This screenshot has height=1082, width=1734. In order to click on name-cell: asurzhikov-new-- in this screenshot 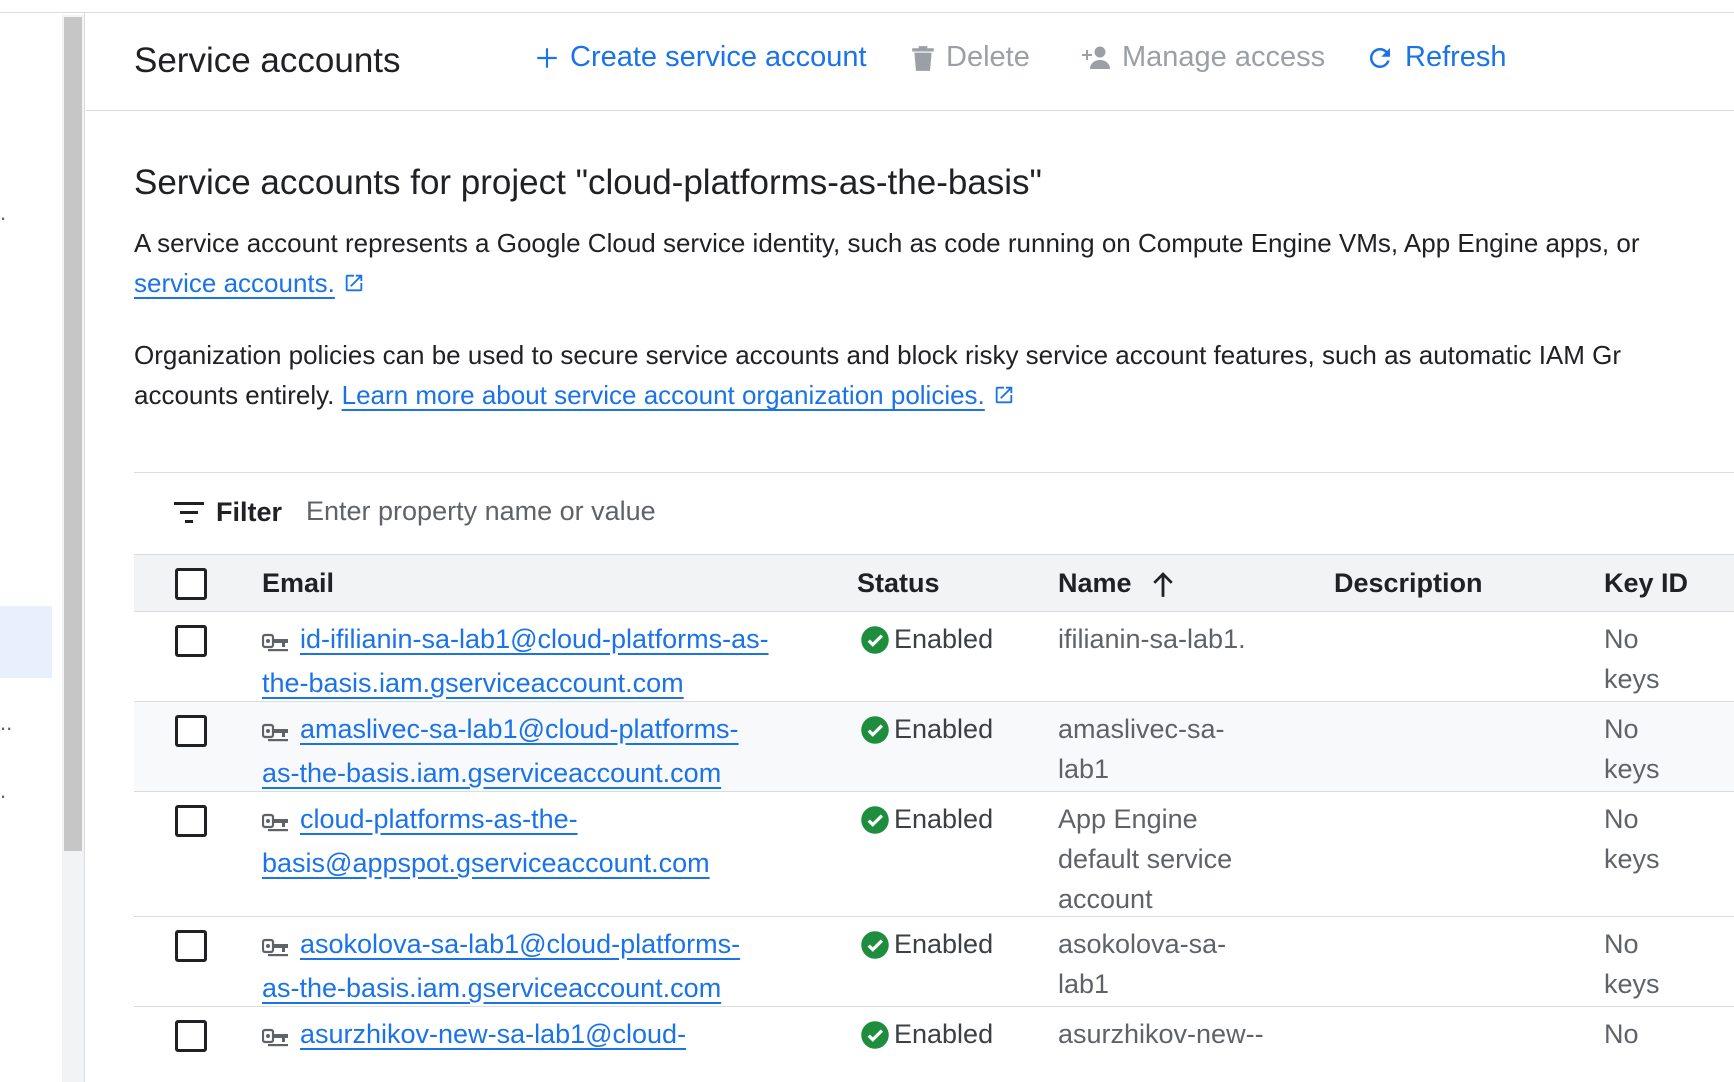, I will do `click(1161, 1034)`.